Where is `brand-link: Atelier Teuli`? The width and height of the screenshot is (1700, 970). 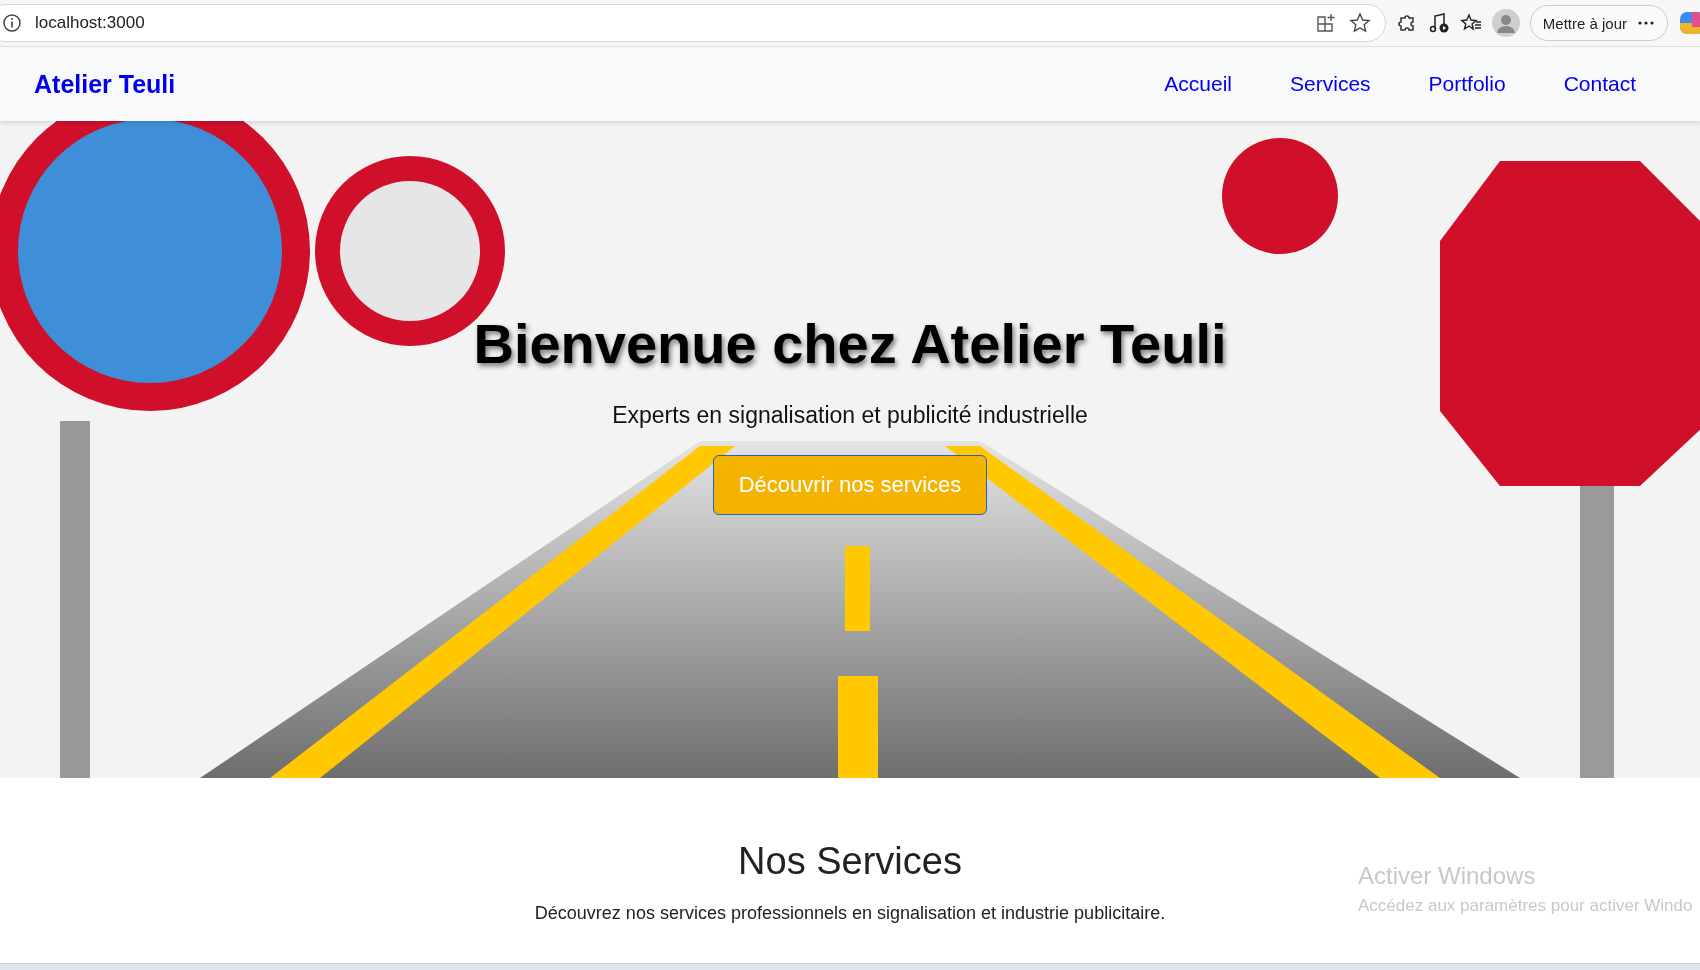
brand-link: Atelier Teuli is located at coordinates (599, 84).